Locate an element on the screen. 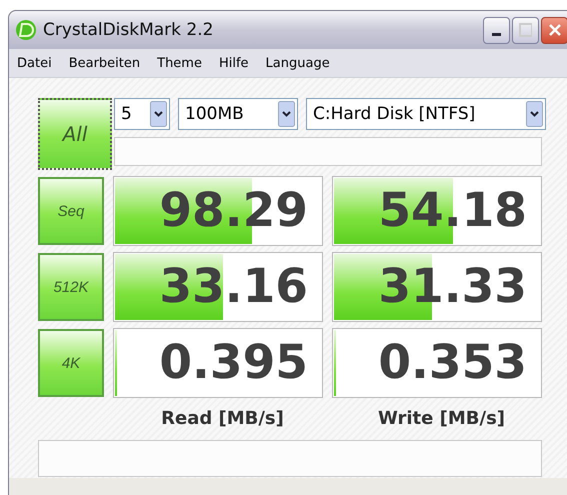 This screenshot has height=495, width=567. dropdown-field: 100MB is located at coordinates (238, 114).